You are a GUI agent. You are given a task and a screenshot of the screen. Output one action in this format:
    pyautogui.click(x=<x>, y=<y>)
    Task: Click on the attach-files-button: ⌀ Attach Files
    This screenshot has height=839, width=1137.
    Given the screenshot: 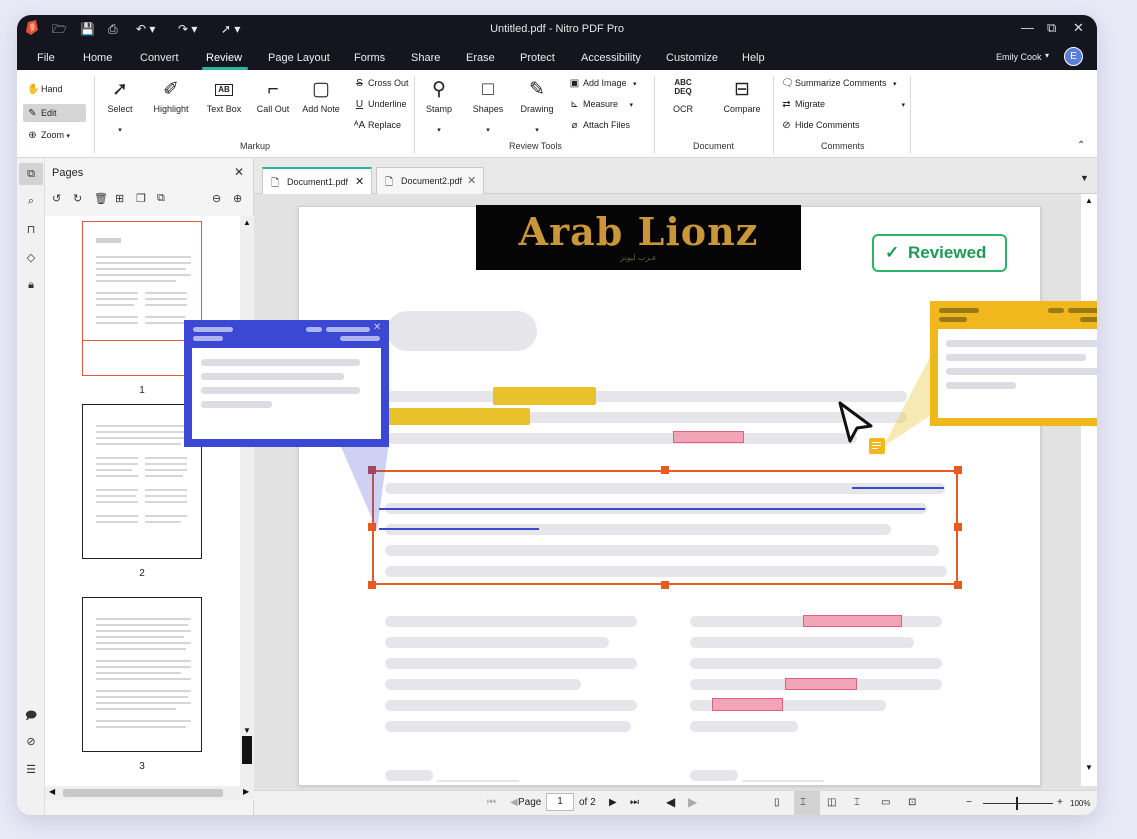 What is the action you would take?
    pyautogui.click(x=599, y=125)
    